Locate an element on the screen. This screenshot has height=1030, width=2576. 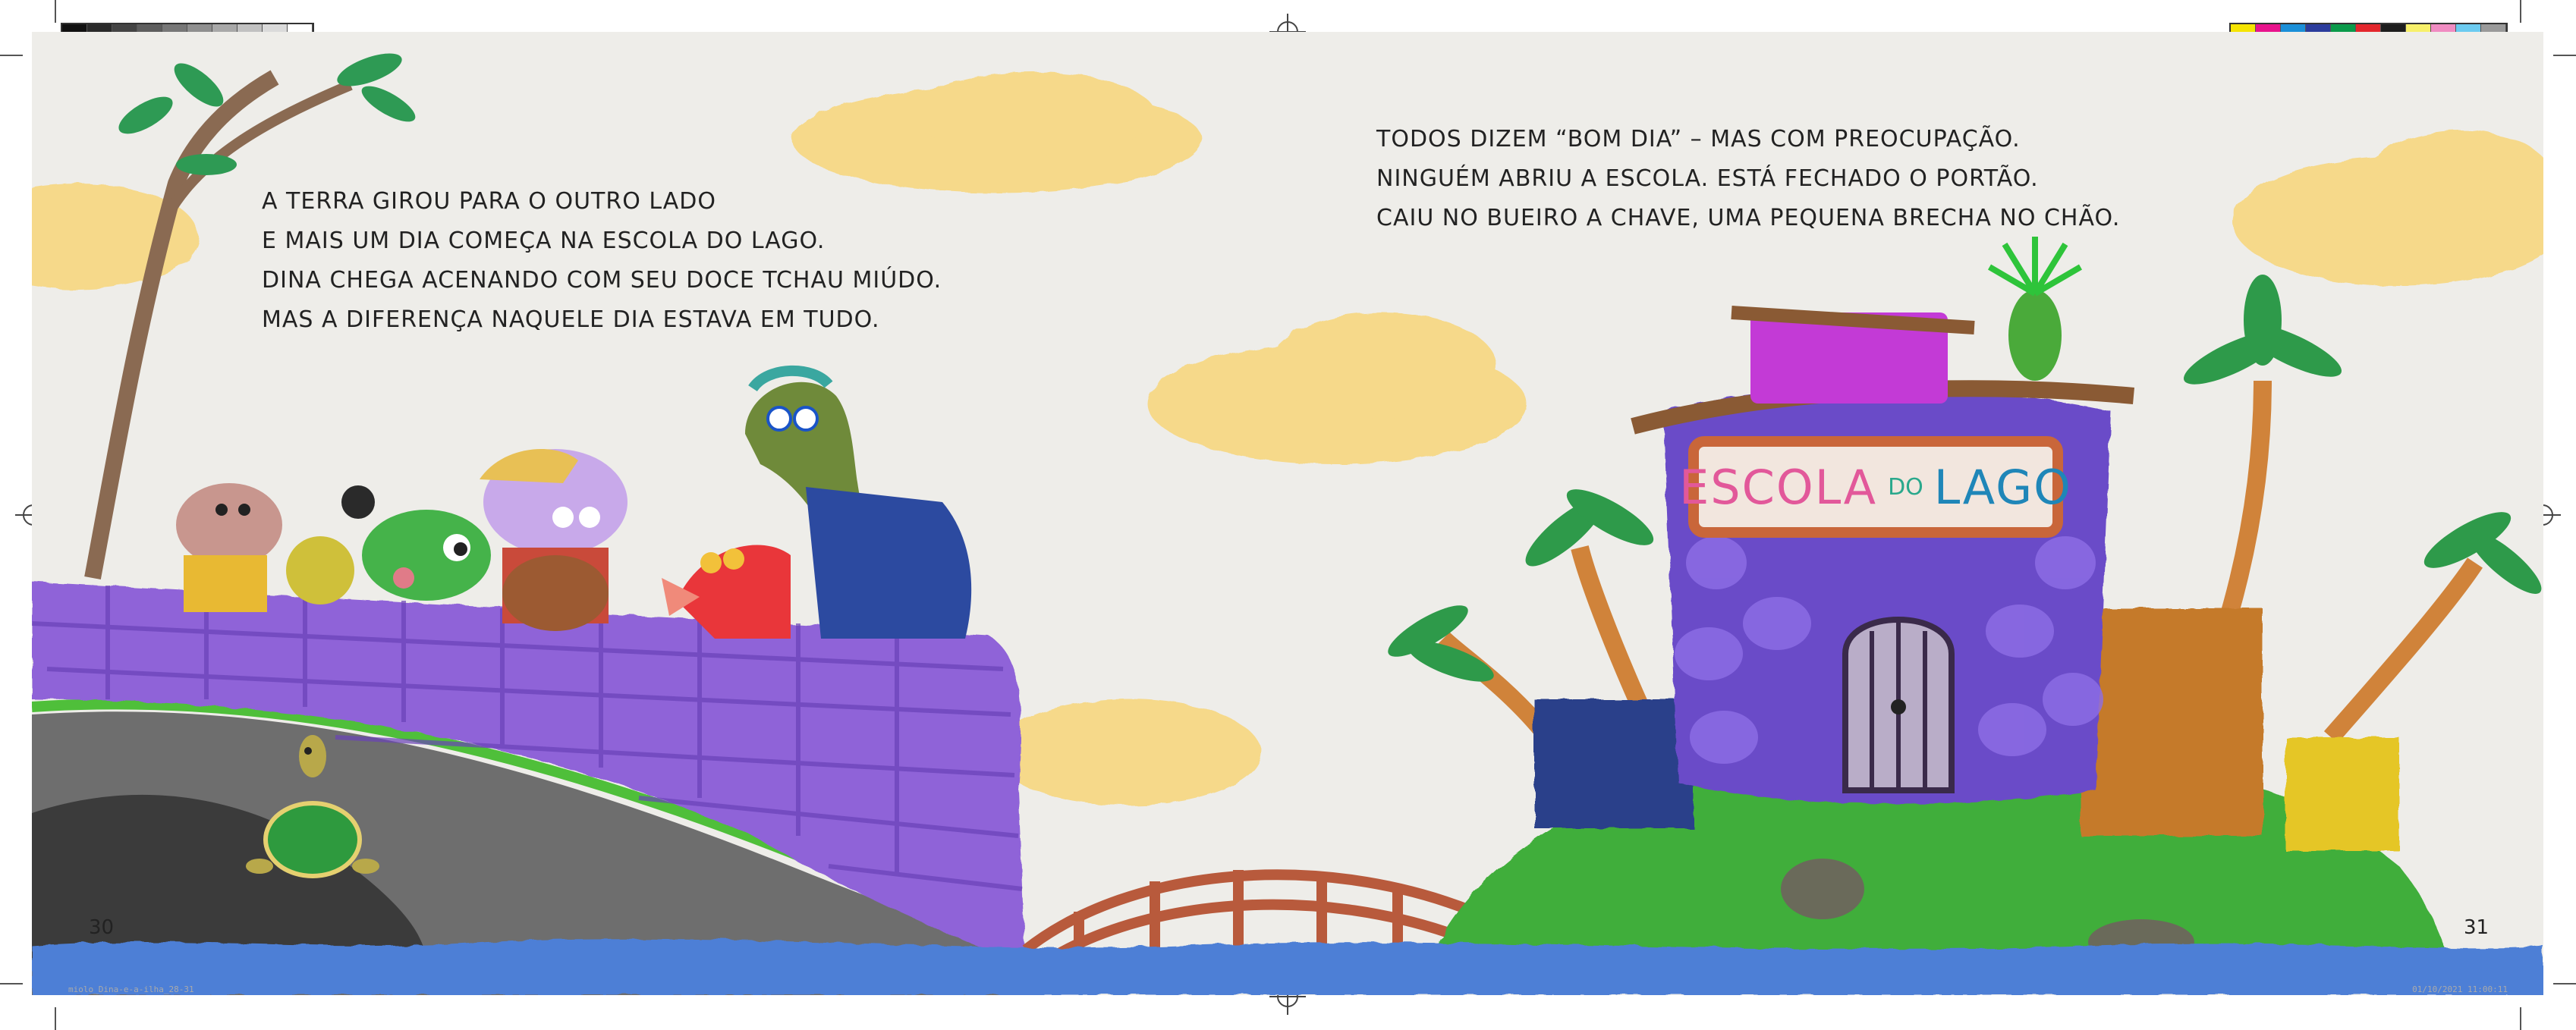
blue-shed is located at coordinates (1614, 763).